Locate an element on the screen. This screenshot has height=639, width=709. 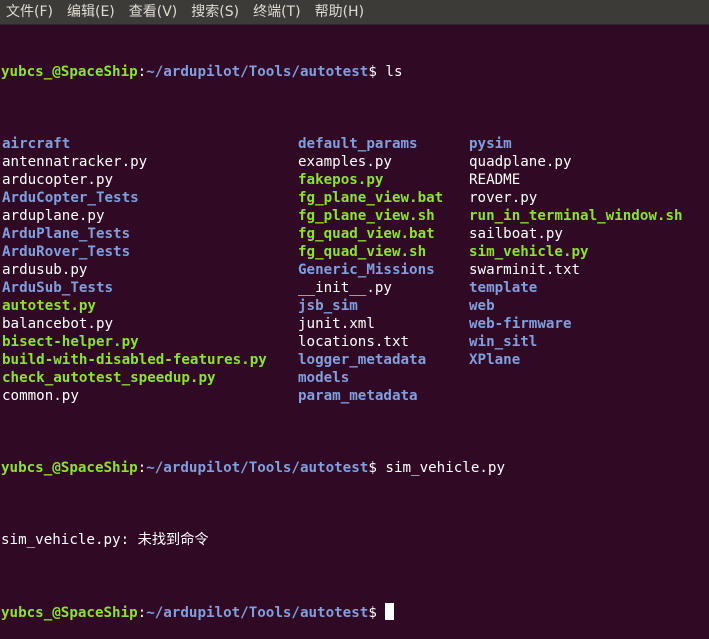
ls-entry-plain: swarminit.txt is located at coordinates (525, 270).